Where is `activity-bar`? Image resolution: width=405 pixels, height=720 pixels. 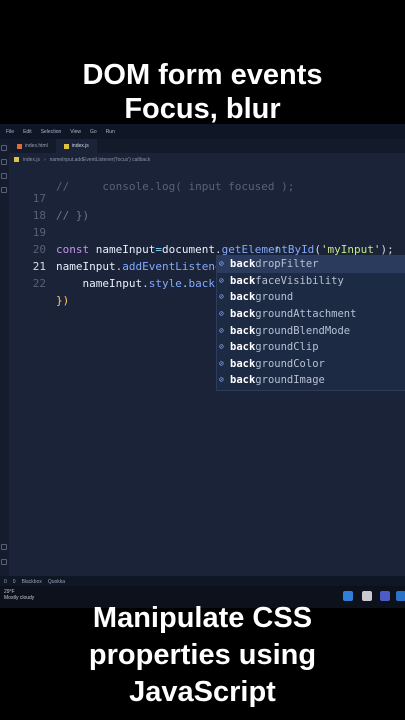
activity-bar is located at coordinates (4, 359).